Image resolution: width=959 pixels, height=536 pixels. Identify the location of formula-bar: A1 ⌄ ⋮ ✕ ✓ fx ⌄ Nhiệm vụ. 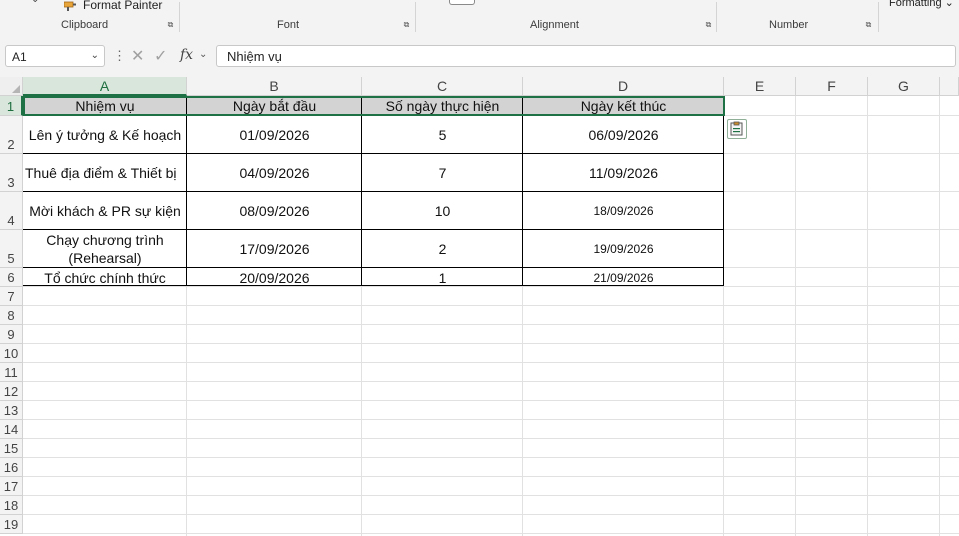
(479, 57).